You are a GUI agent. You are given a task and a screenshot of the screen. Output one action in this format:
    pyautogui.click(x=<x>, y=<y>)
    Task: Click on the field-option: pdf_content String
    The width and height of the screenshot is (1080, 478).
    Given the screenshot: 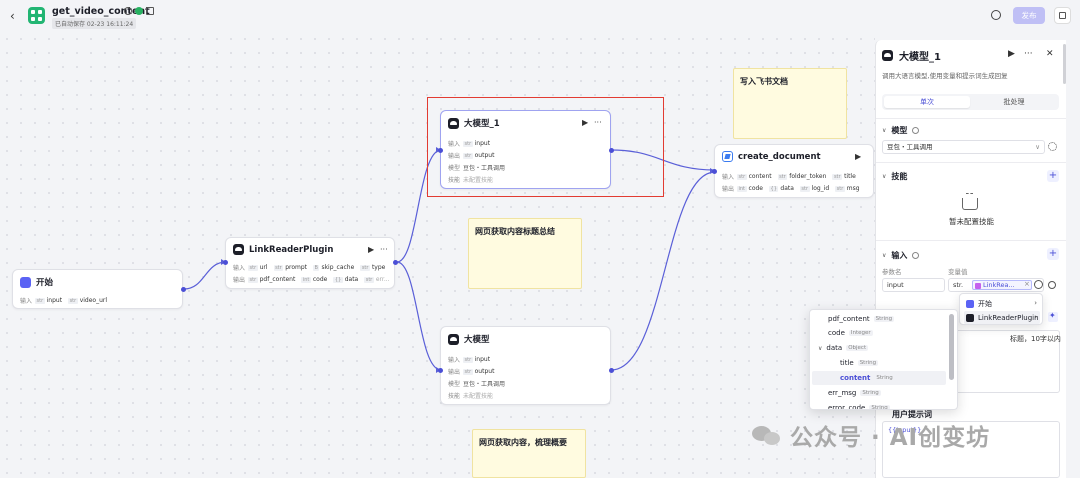 What is the action you would take?
    pyautogui.click(x=879, y=319)
    